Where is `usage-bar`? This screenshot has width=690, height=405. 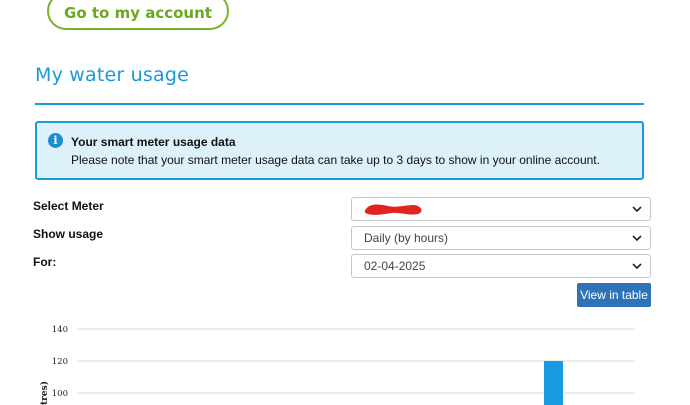 usage-bar is located at coordinates (553, 383).